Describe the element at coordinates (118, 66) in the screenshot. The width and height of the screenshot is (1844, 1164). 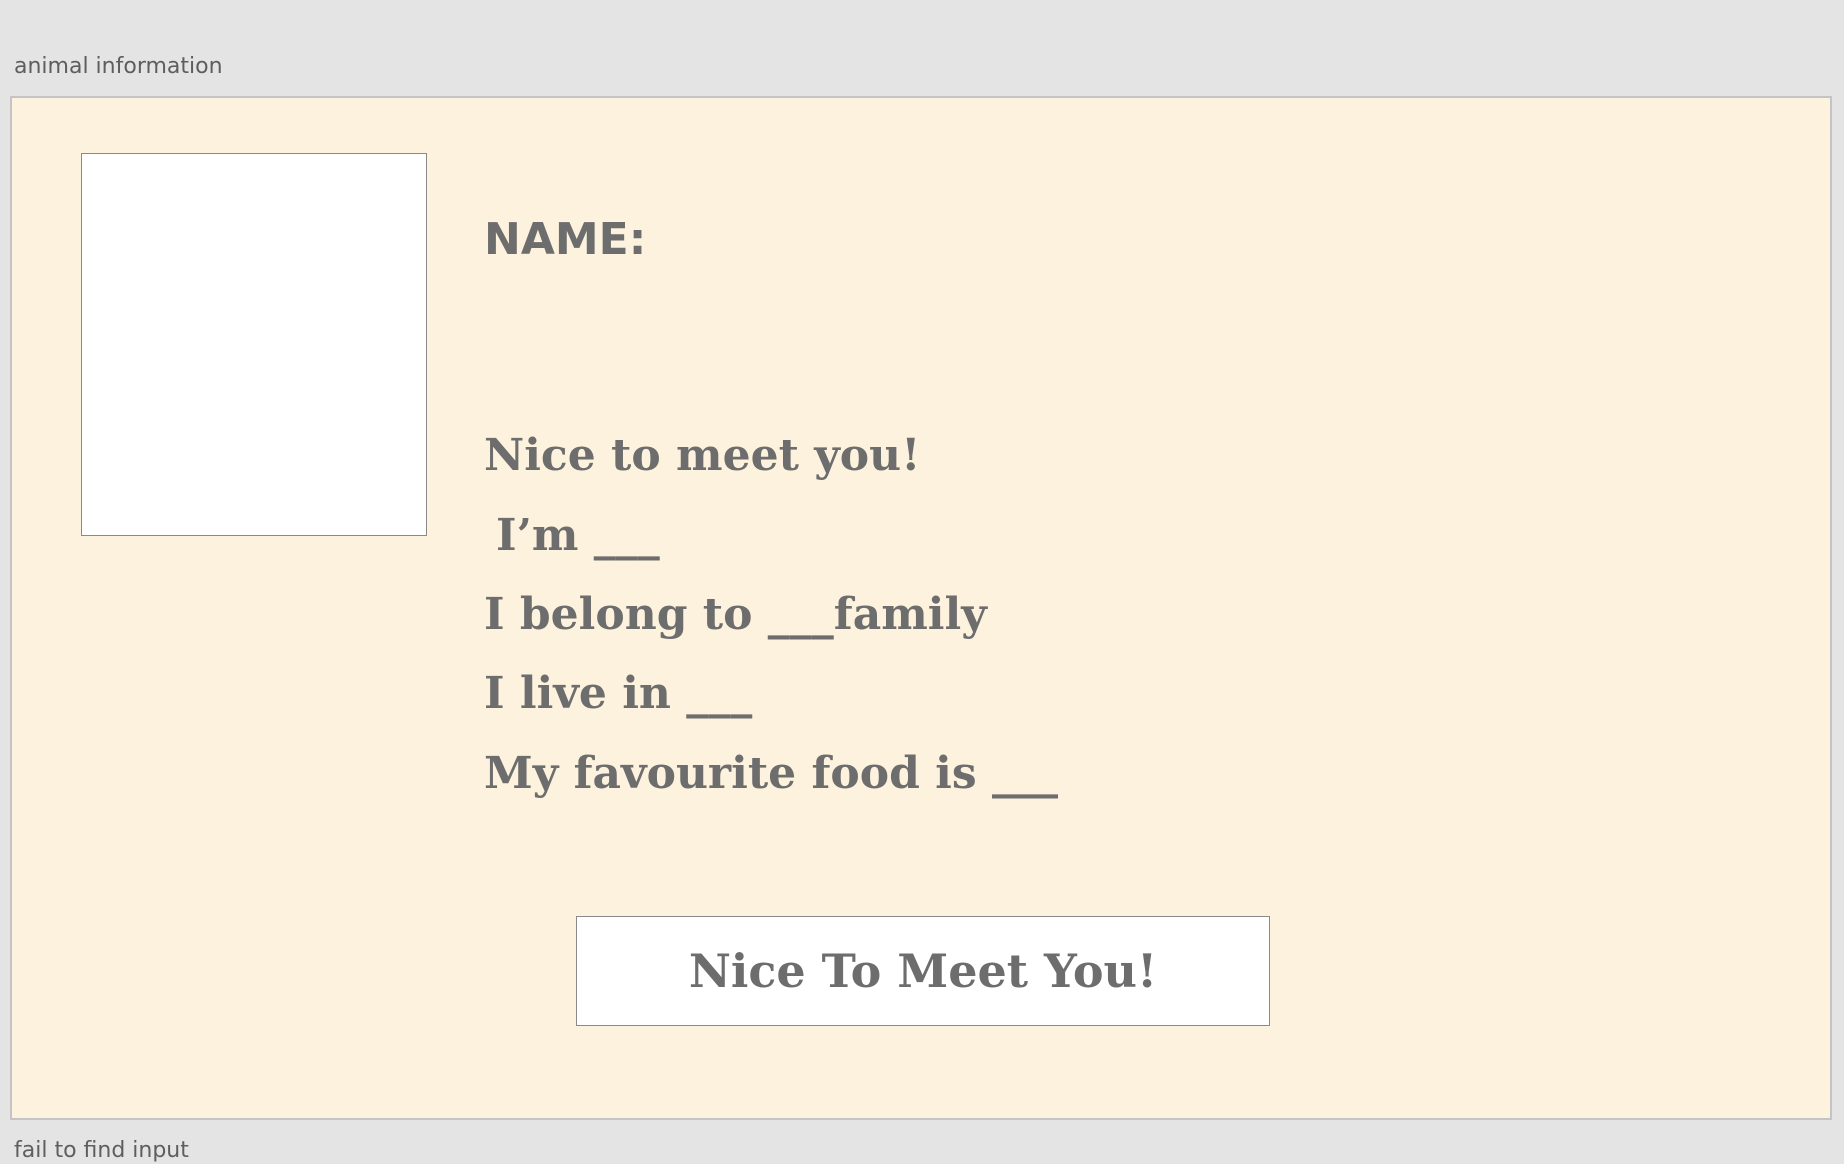
I see `window-title: animal information` at that location.